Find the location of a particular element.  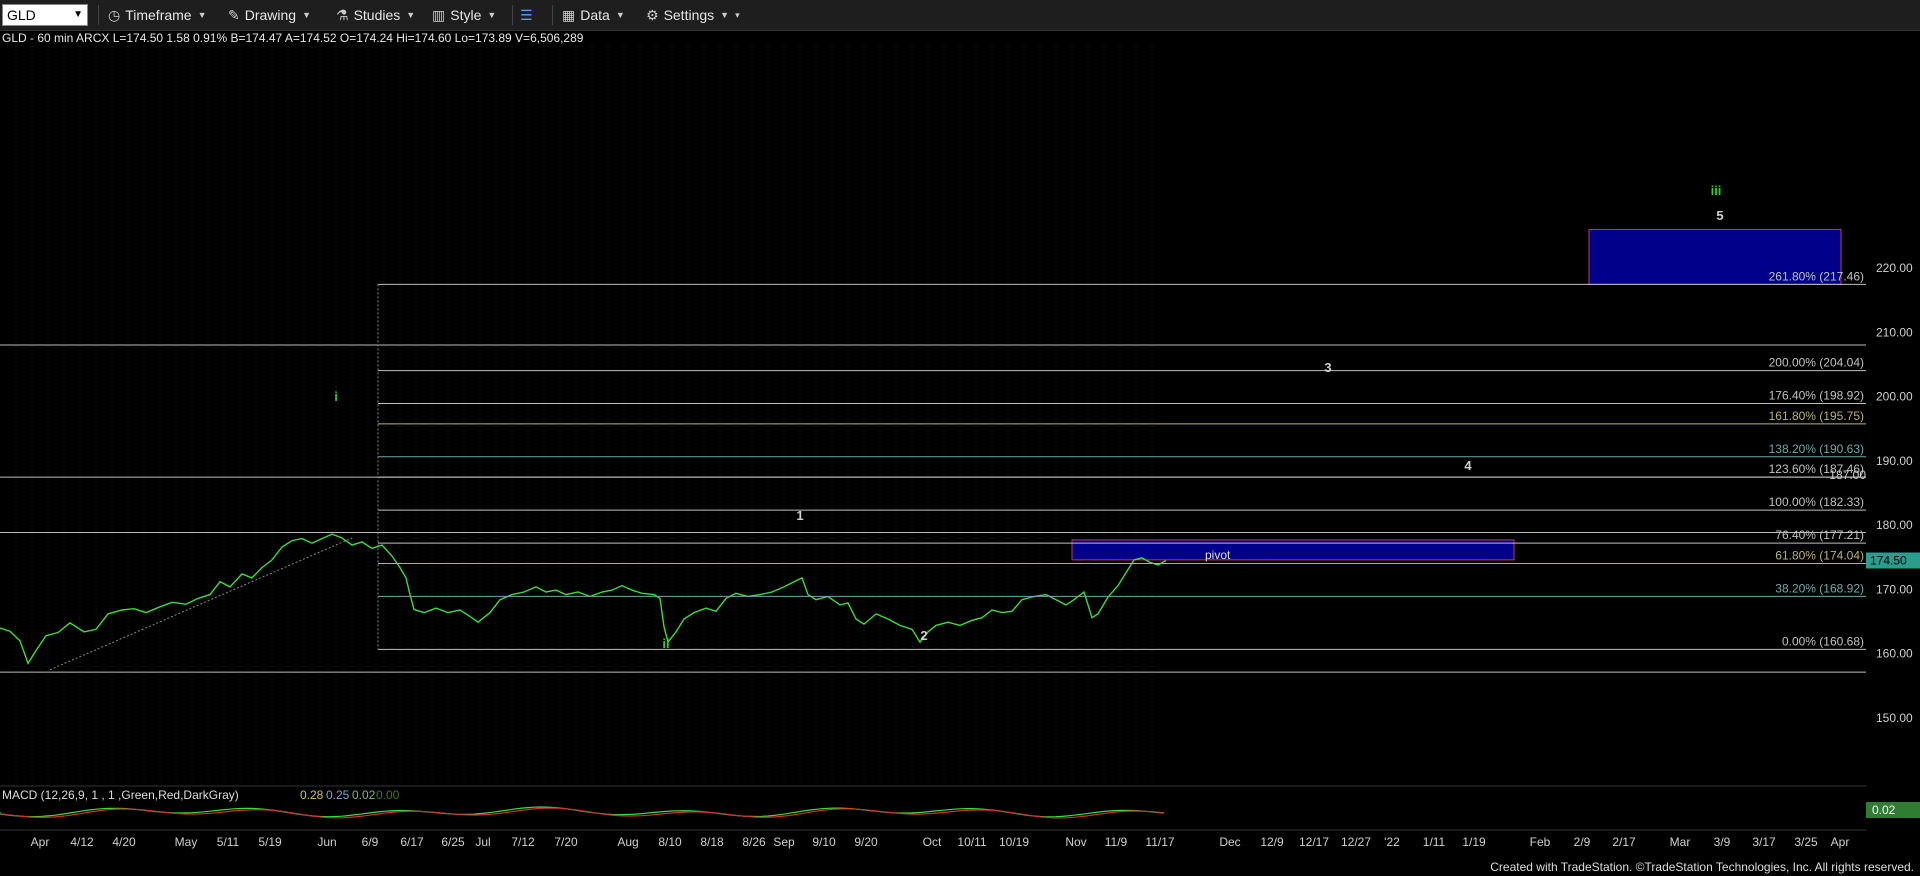

layout-button: ☰ is located at coordinates (529, 15).